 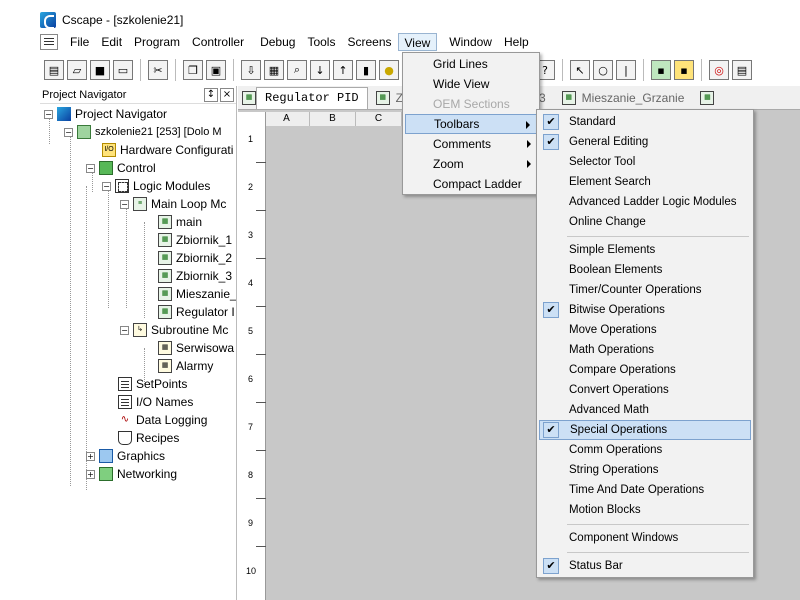 What do you see at coordinates (193, 70) in the screenshot?
I see `copy-icon: ❐` at bounding box center [193, 70].